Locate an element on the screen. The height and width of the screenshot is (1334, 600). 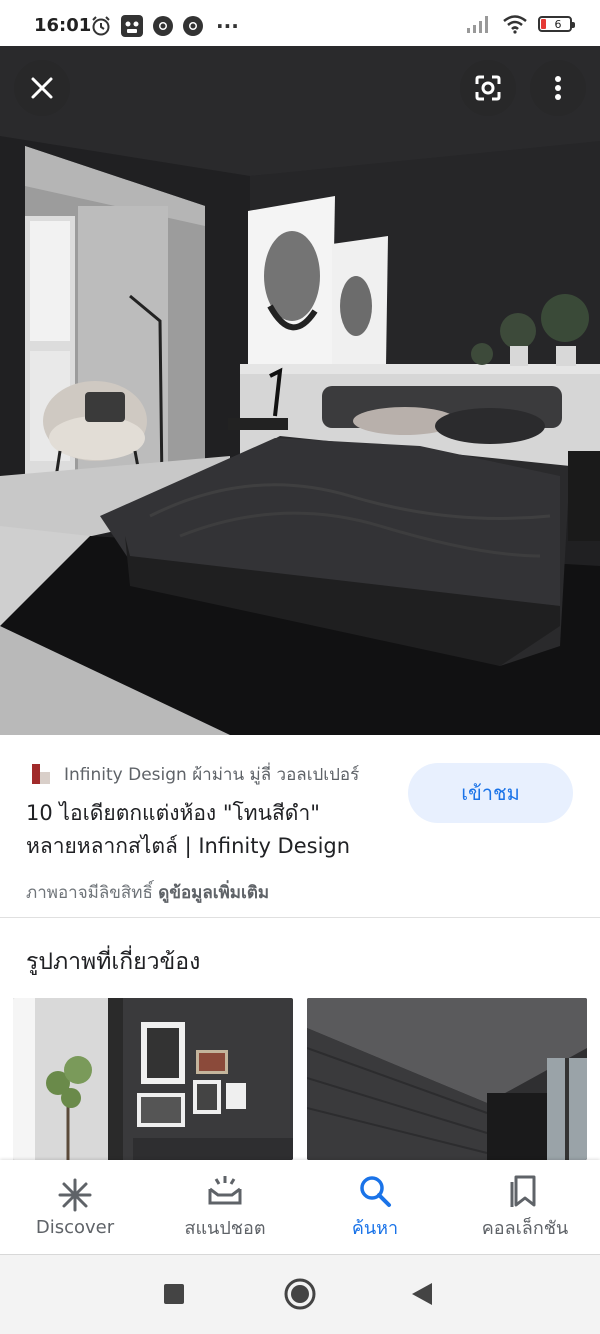
lens-icon is located at coordinates (488, 88).